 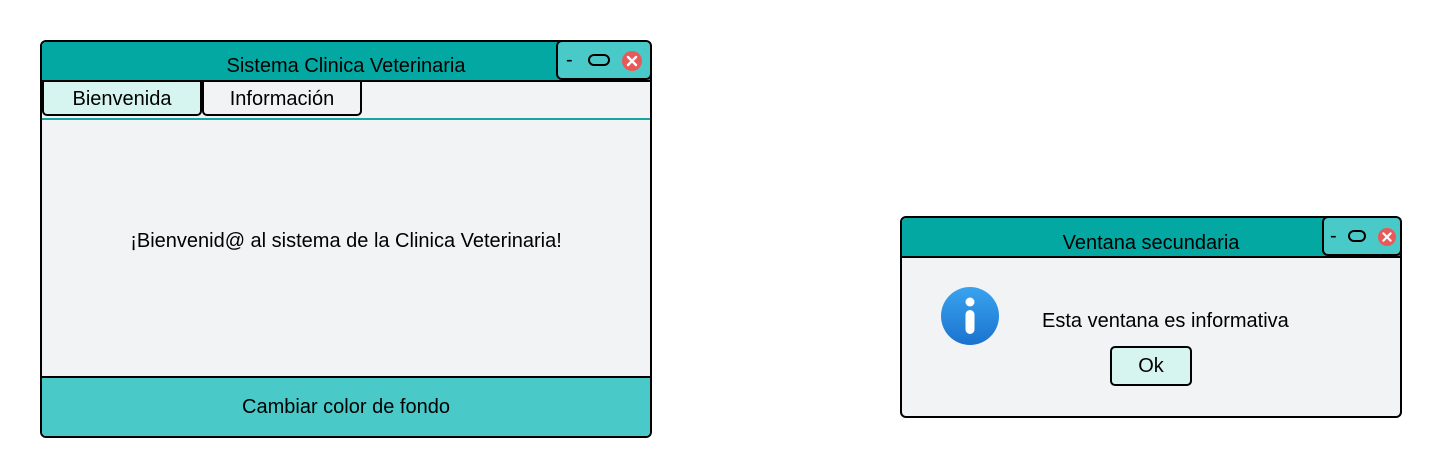 I want to click on tab-informacion: Información, so click(x=282, y=99).